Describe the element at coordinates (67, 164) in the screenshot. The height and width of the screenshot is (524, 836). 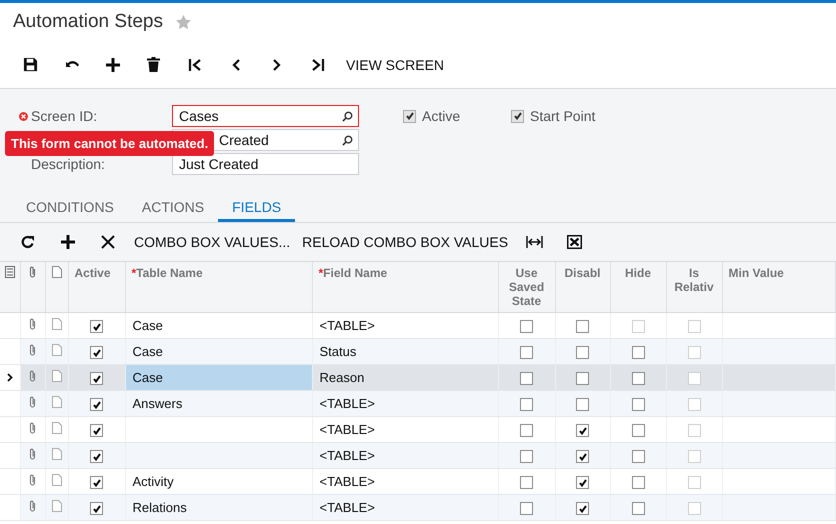
I see `field-label: Description:` at that location.